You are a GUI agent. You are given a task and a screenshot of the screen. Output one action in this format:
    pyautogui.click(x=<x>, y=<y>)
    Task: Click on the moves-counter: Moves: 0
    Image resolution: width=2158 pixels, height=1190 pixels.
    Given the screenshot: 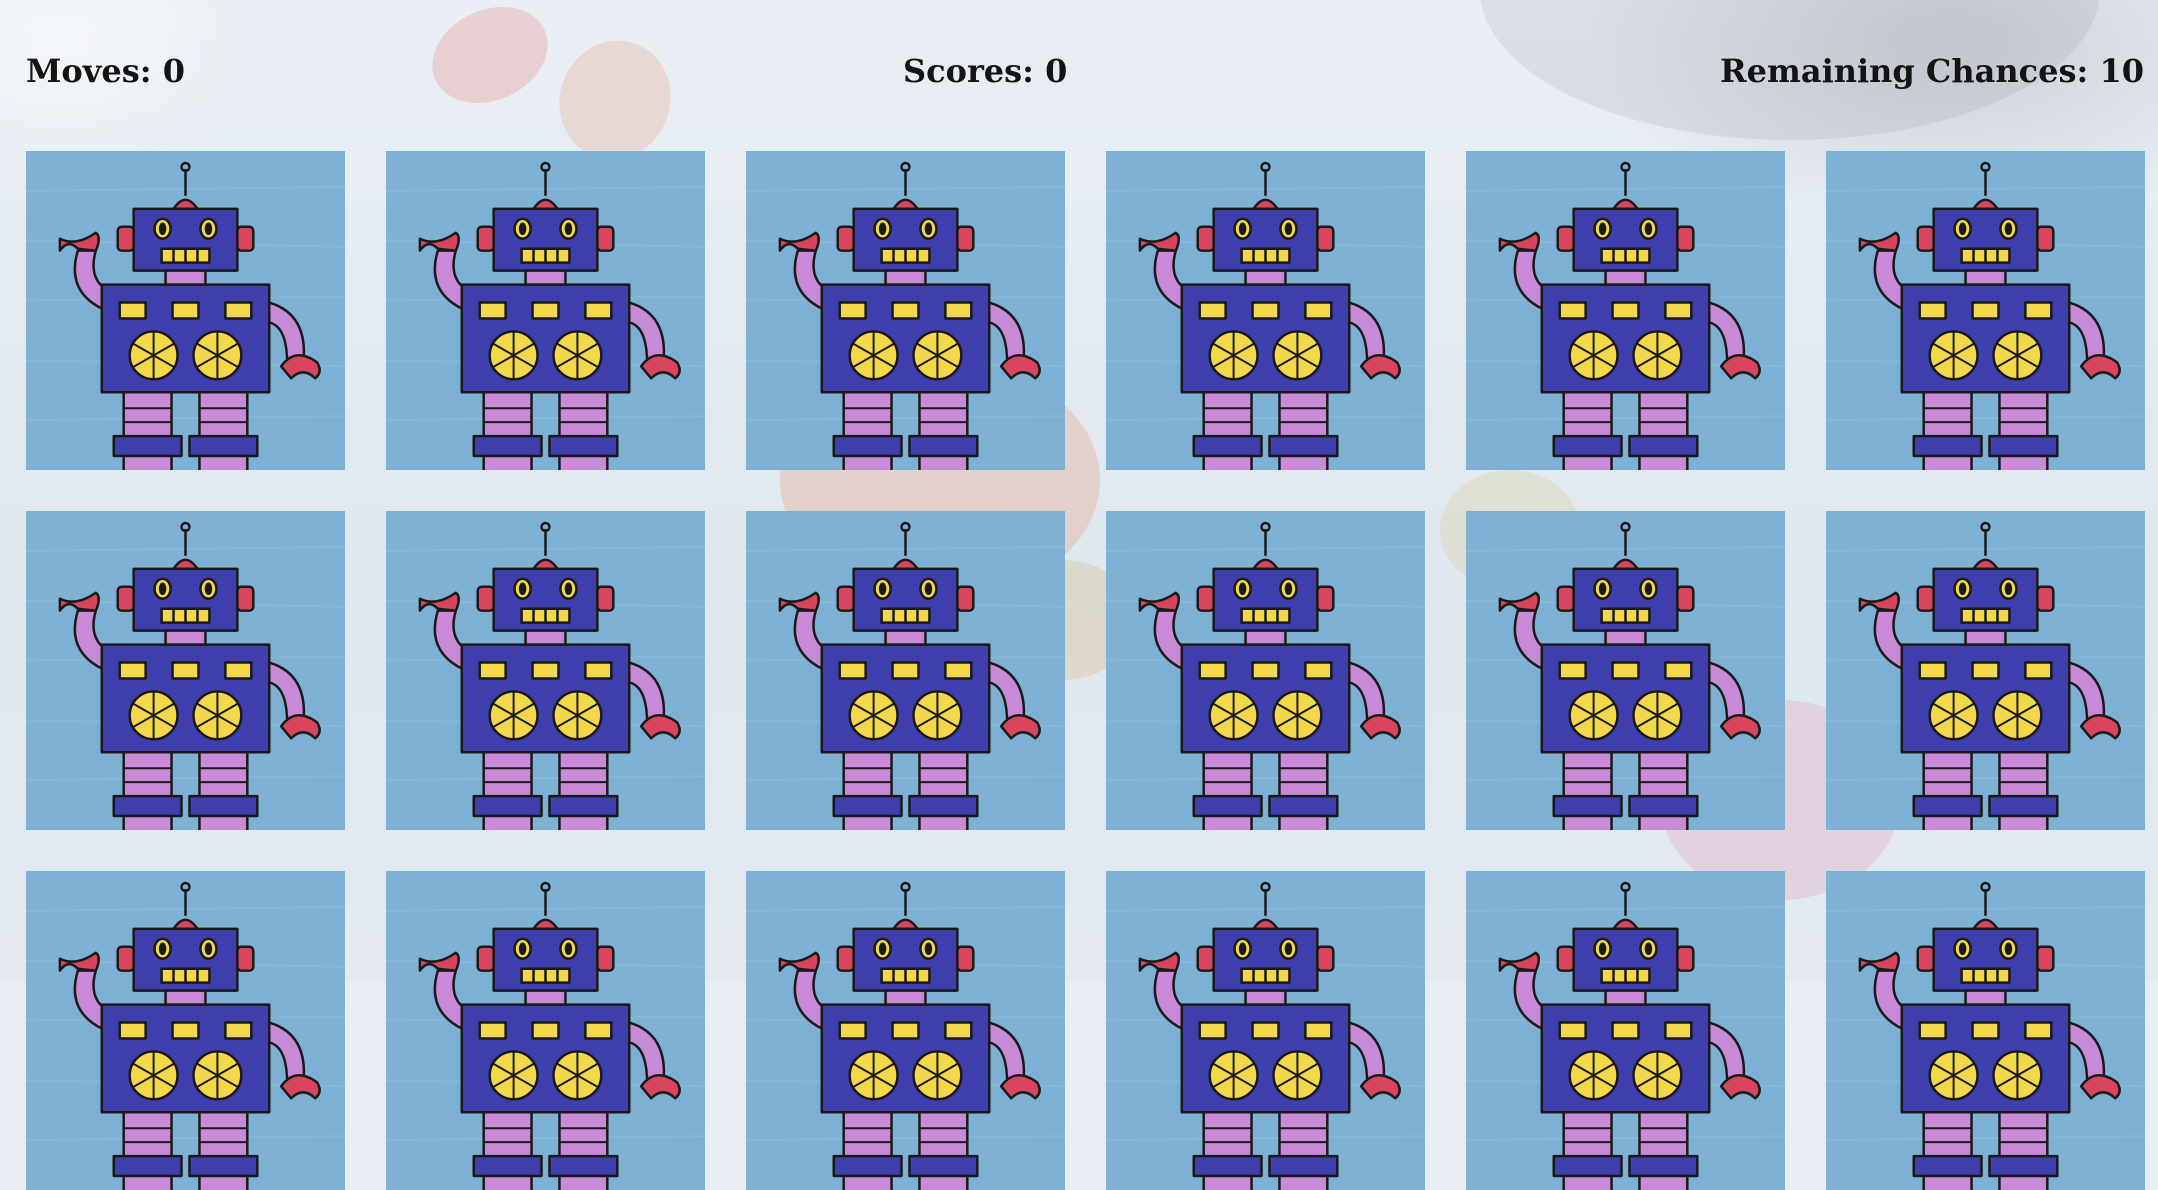 What is the action you would take?
    pyautogui.click(x=105, y=71)
    